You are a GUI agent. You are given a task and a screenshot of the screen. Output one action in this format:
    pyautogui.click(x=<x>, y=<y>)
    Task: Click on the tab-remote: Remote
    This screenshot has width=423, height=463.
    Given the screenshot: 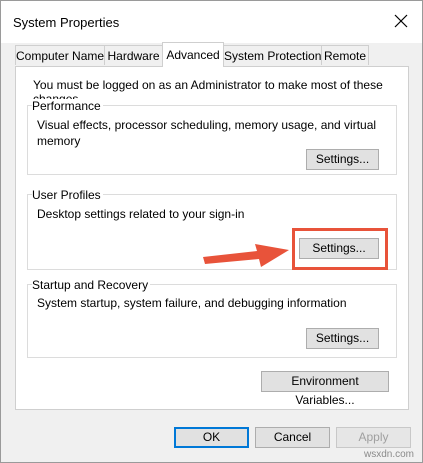 What is the action you would take?
    pyautogui.click(x=345, y=55)
    